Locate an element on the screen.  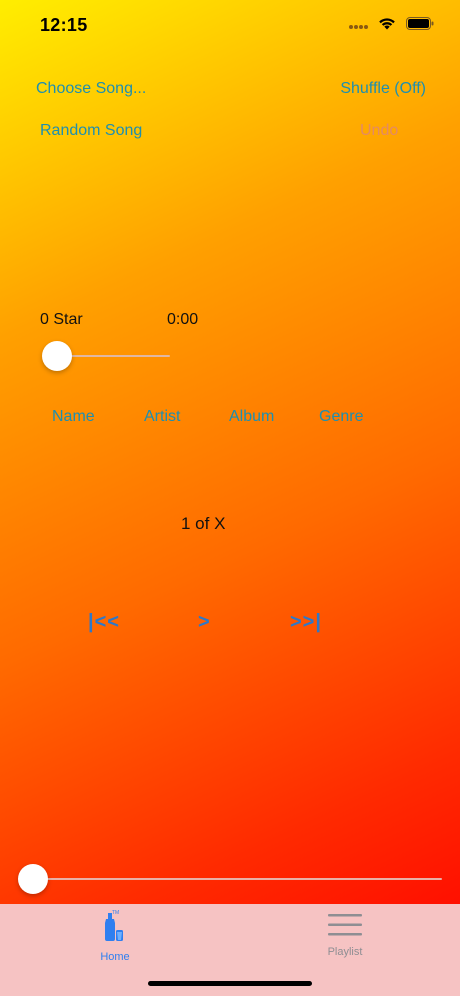
rating-slider is located at coordinates (105, 356).